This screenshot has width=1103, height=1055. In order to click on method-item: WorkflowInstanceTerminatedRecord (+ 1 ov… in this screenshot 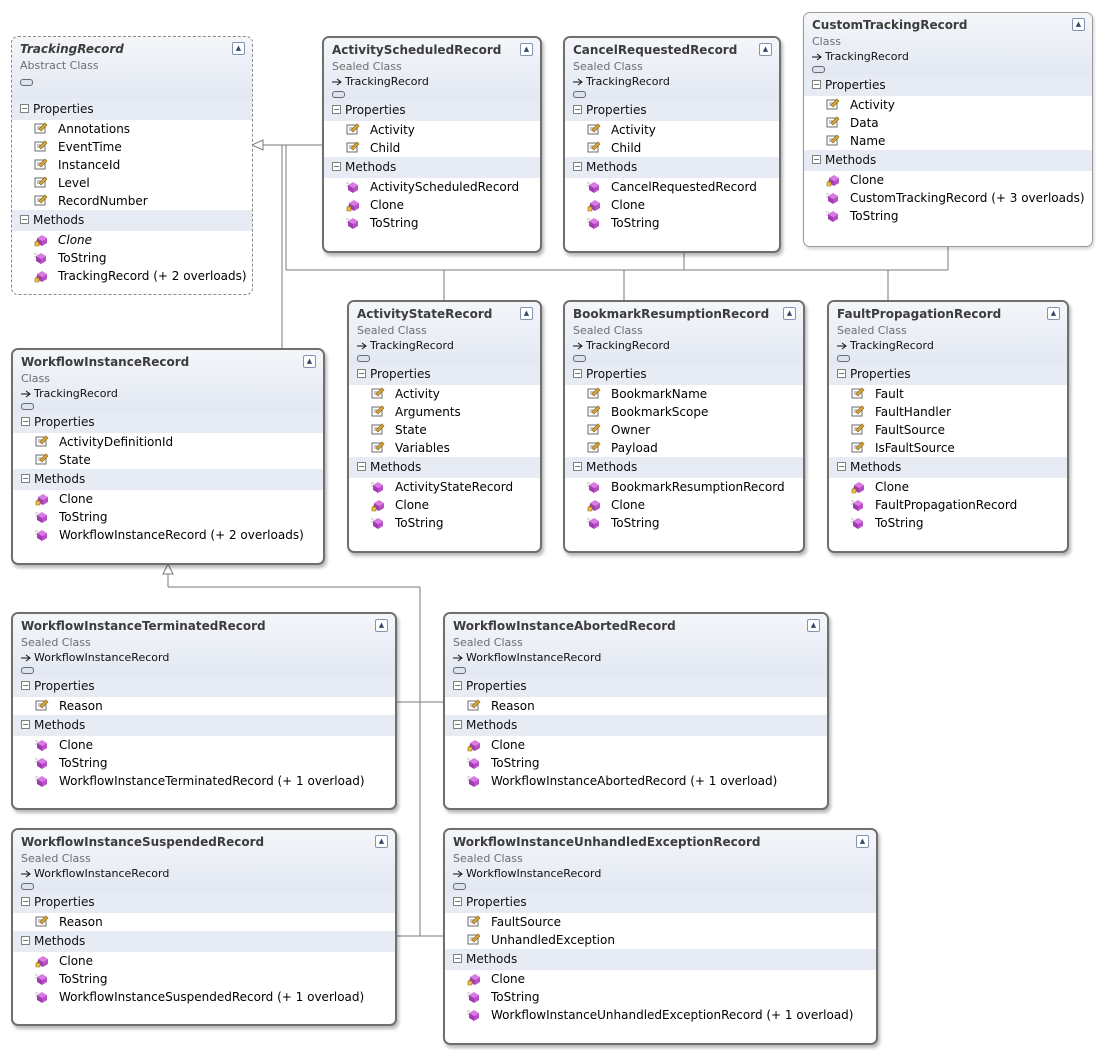, I will do `click(204, 781)`.